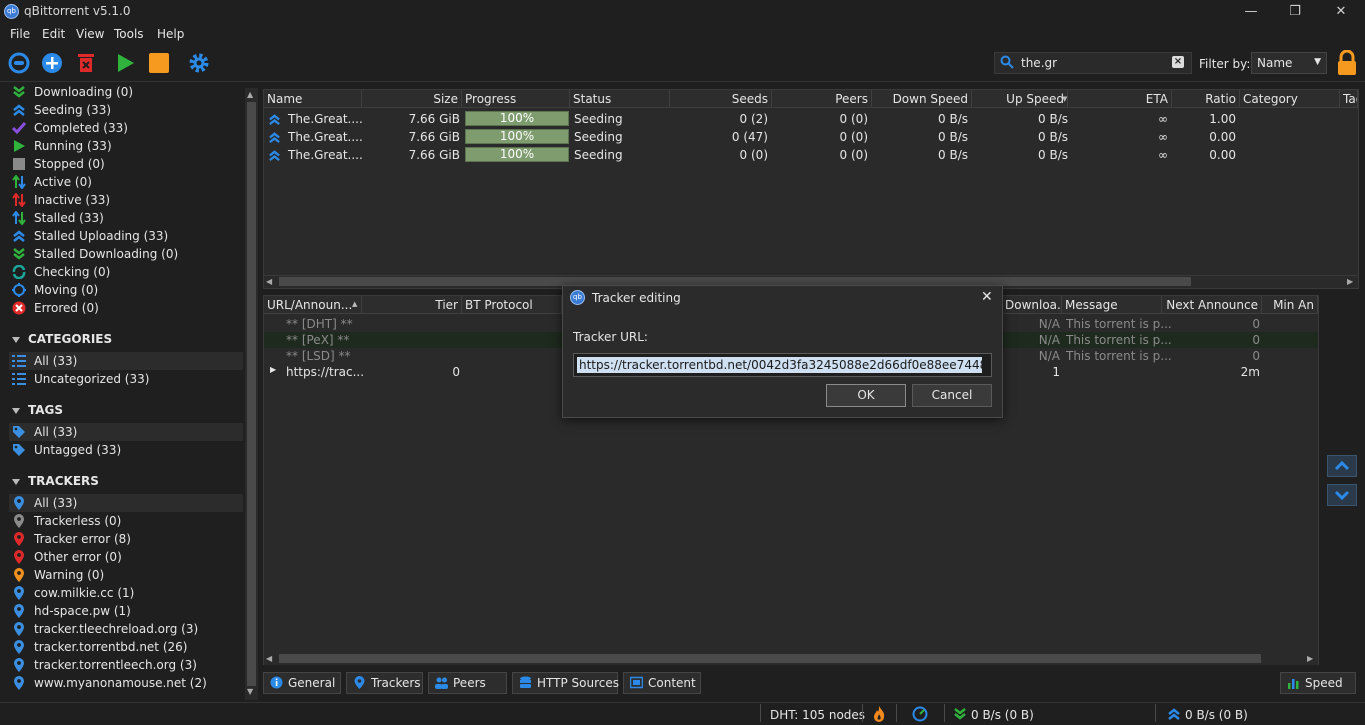 This screenshot has width=1365, height=725. I want to click on tracker-filter-label: All (33), so click(56, 503).